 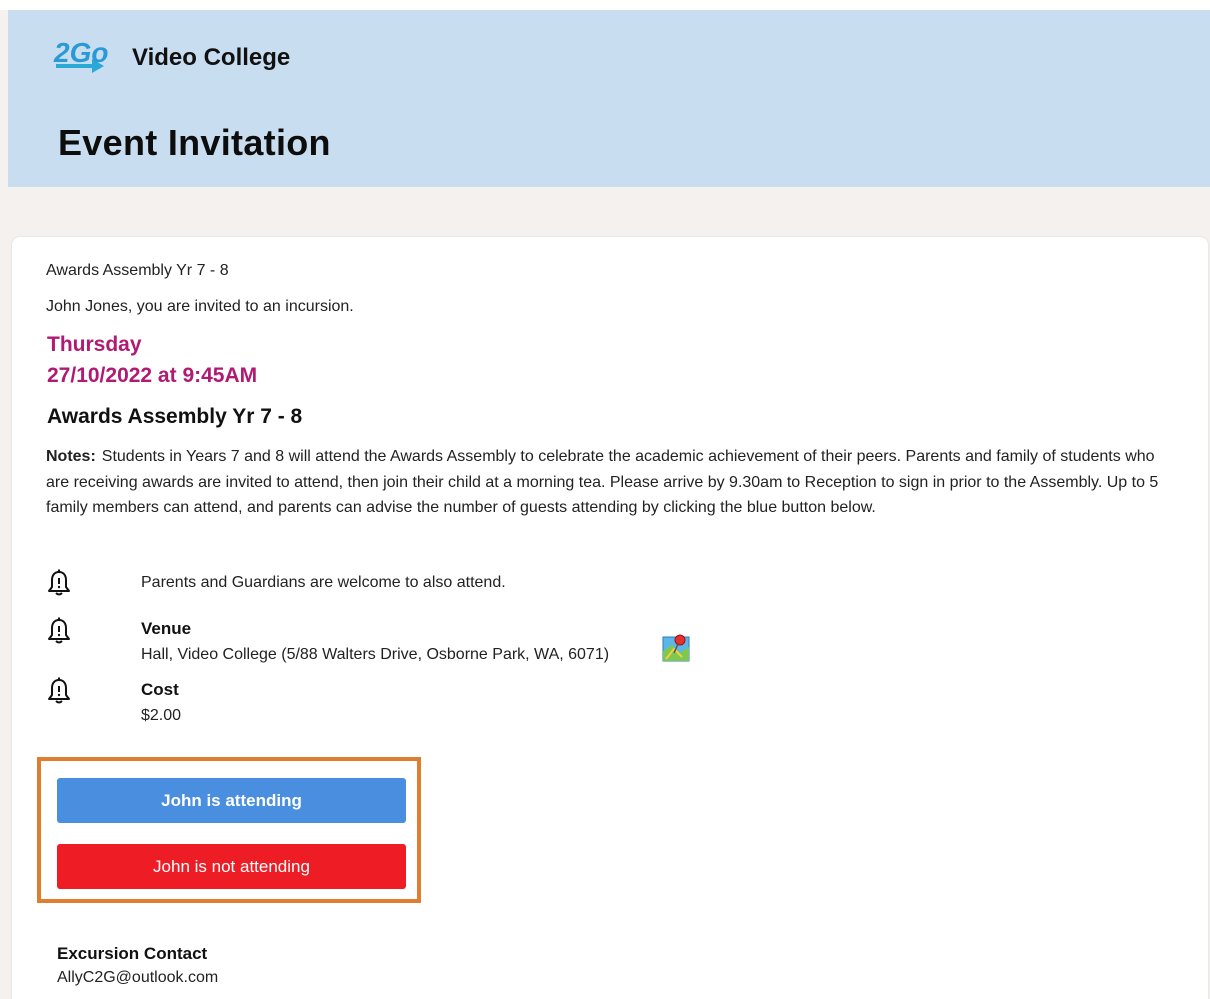 What do you see at coordinates (132, 953) in the screenshot?
I see `contact-label: Excursion Contact` at bounding box center [132, 953].